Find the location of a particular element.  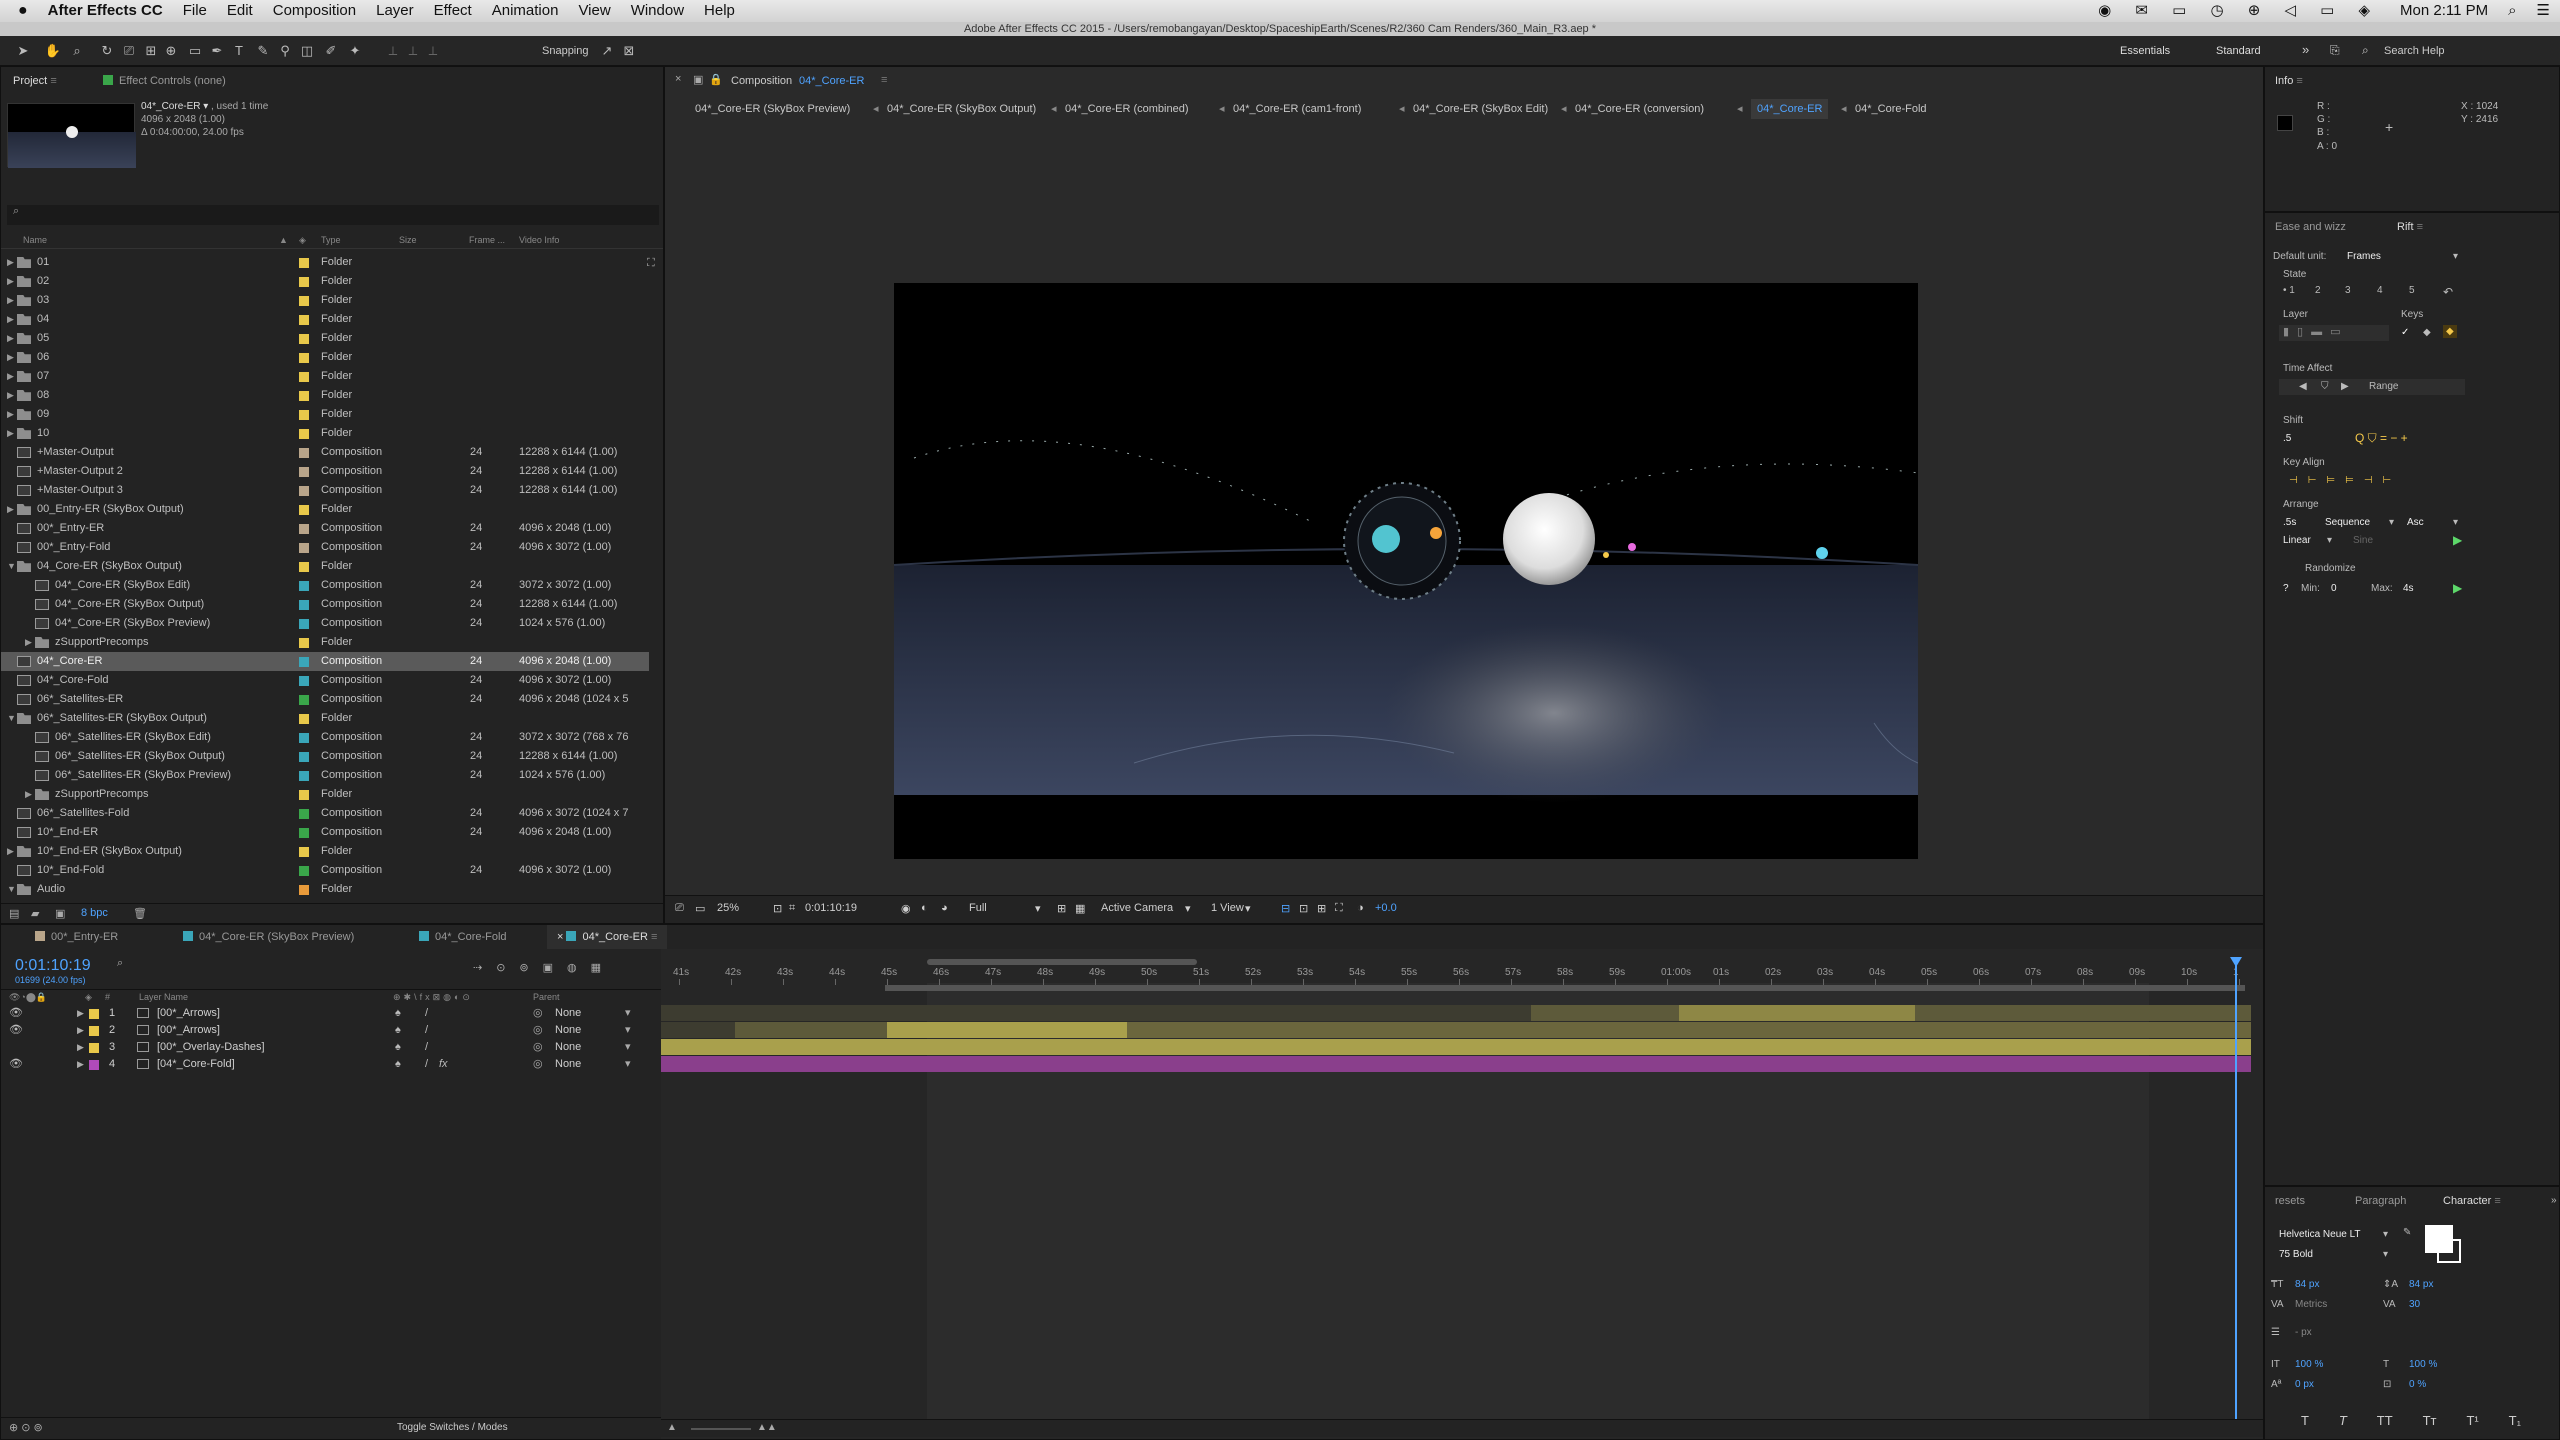

fx-icon: fx is located at coordinates (443, 1064).